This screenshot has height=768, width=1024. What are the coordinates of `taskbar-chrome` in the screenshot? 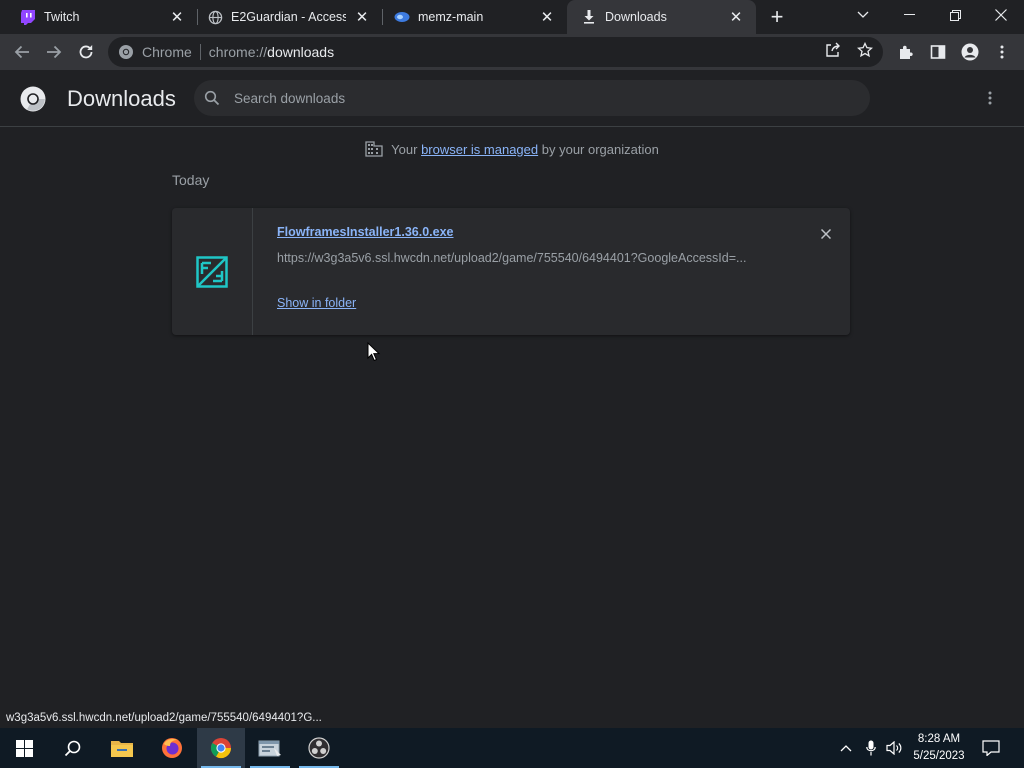 It's located at (221, 748).